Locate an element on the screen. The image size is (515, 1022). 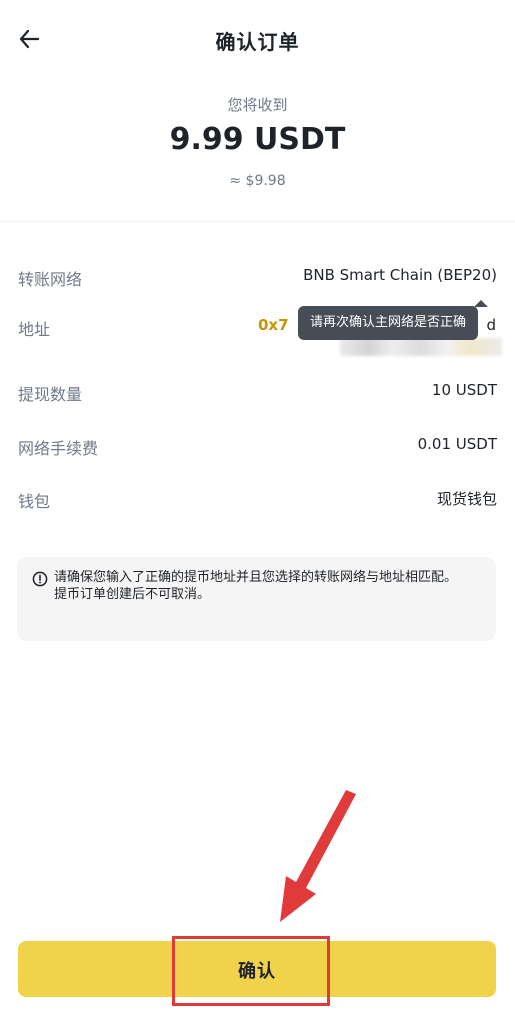
header: 确认订单 is located at coordinates (257, 40).